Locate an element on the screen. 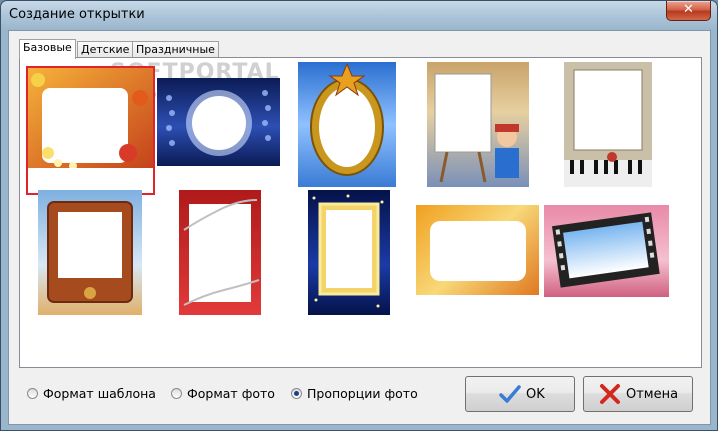 This screenshot has width=718, height=431. starry-night-image is located at coordinates (348, 251).